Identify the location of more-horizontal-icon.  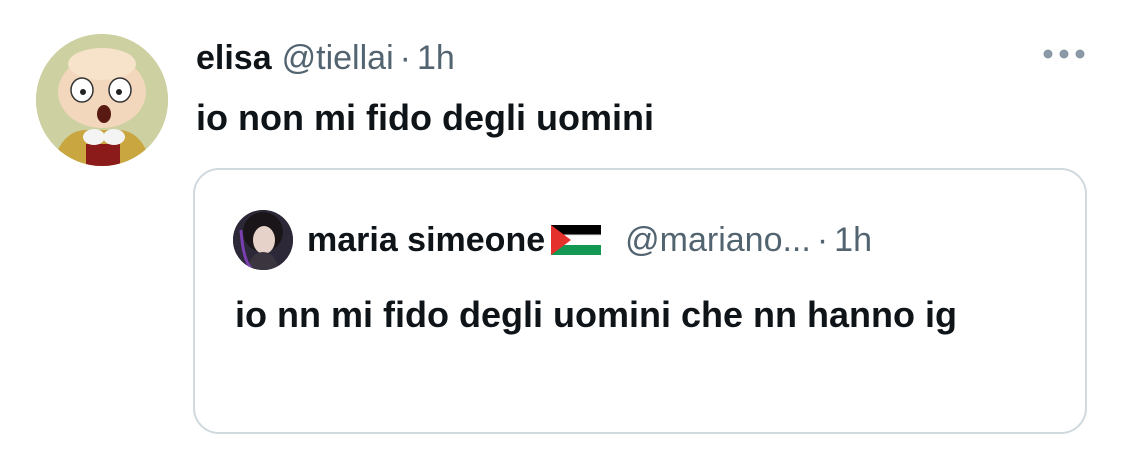
(1064, 54).